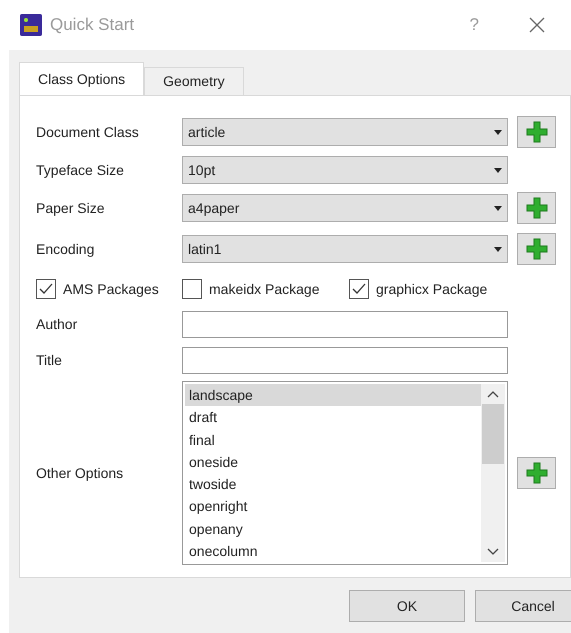 This screenshot has height=633, width=571. What do you see at coordinates (71, 208) in the screenshot?
I see `field-label: Paper Size` at bounding box center [71, 208].